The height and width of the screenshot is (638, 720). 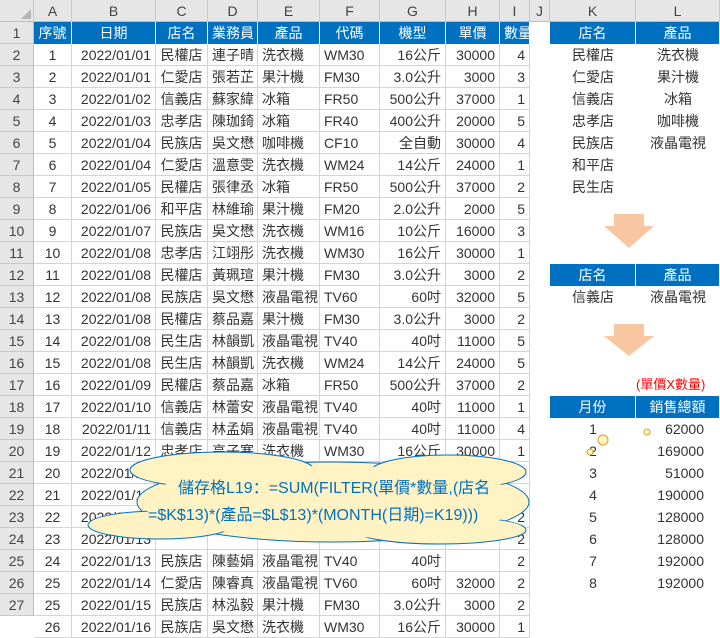 What do you see at coordinates (17, 583) in the screenshot?
I see `row-header: 26` at bounding box center [17, 583].